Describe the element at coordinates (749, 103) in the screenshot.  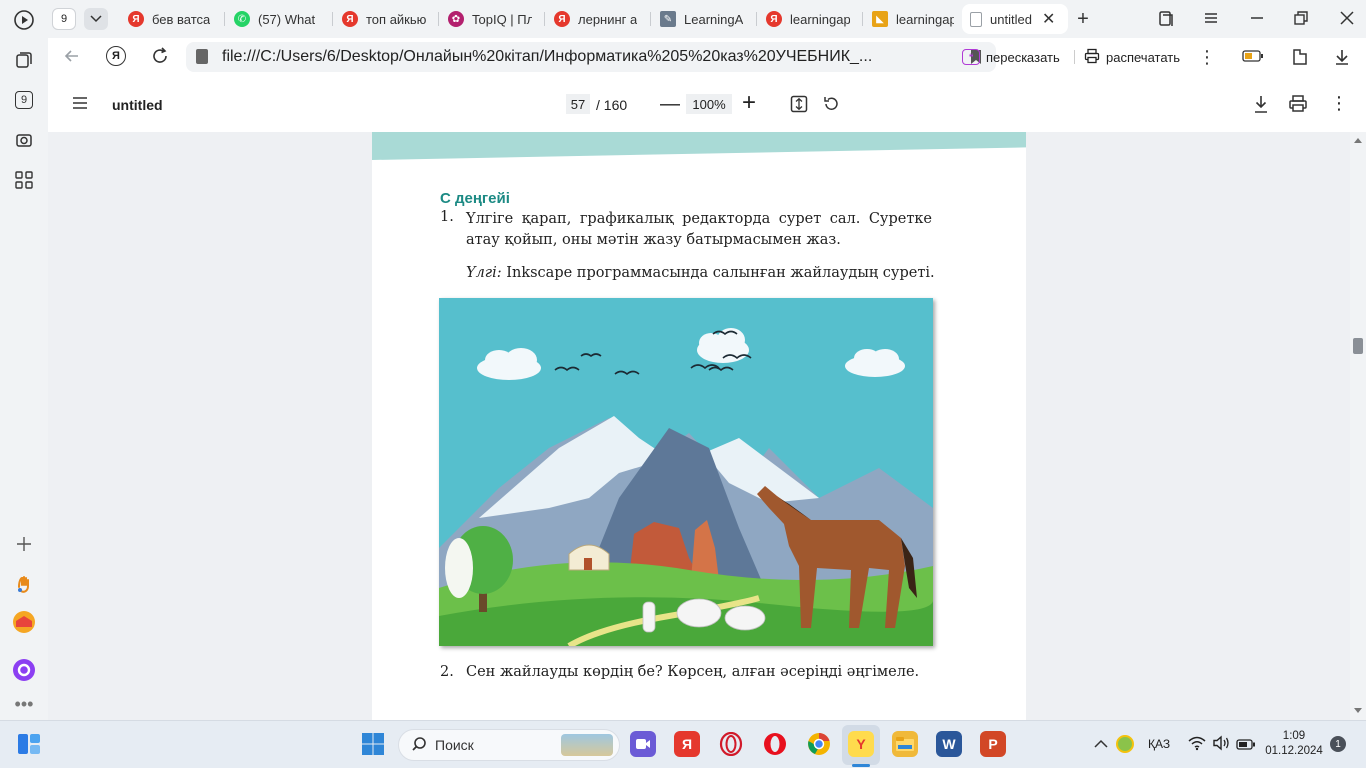
I see `zoom-in-icon: +` at that location.